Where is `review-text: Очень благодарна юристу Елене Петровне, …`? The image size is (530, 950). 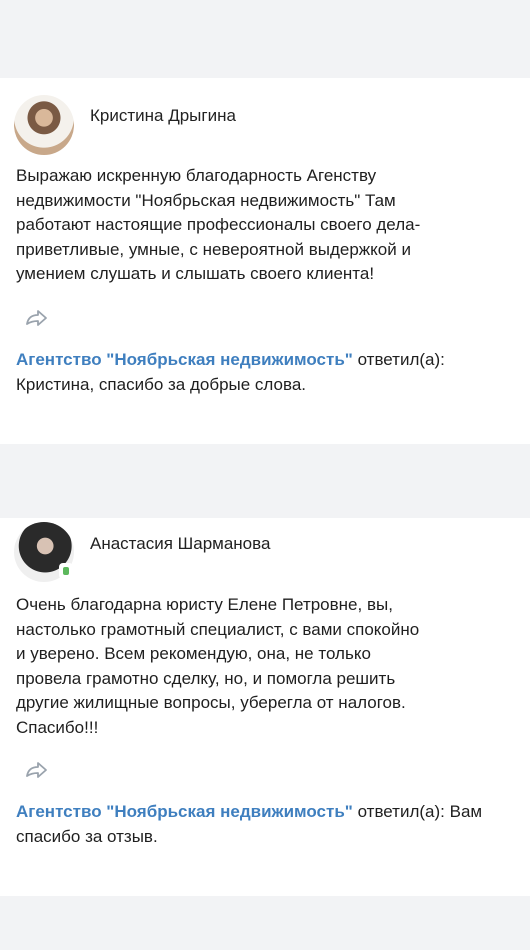
review-text: Очень благодарна юристу Елене Петровне, … is located at coordinates (218, 666).